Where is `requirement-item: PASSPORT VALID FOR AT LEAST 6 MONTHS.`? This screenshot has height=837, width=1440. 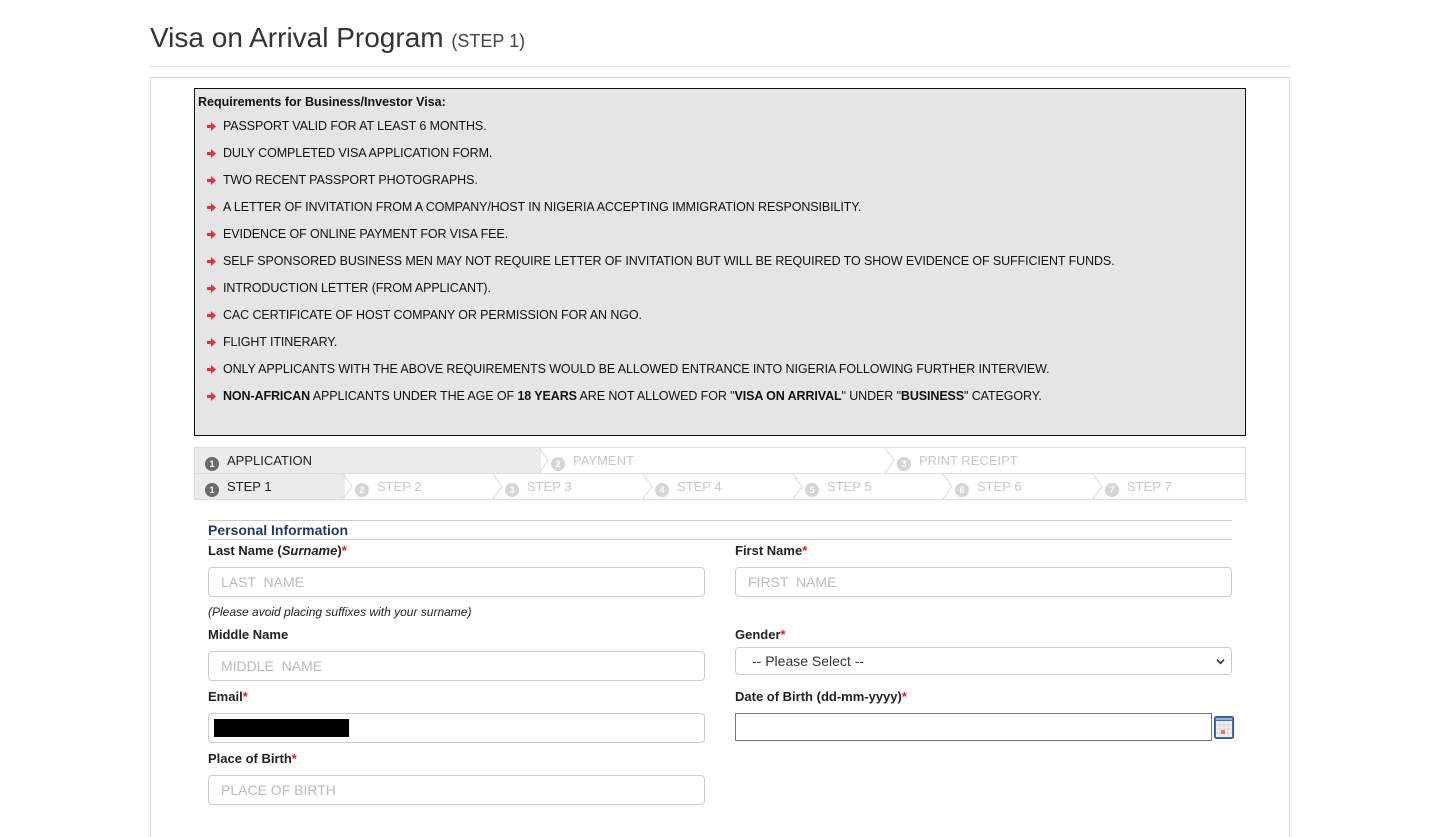 requirement-item: PASSPORT VALID FOR AT LEAST 6 MONTHS. is located at coordinates (720, 126).